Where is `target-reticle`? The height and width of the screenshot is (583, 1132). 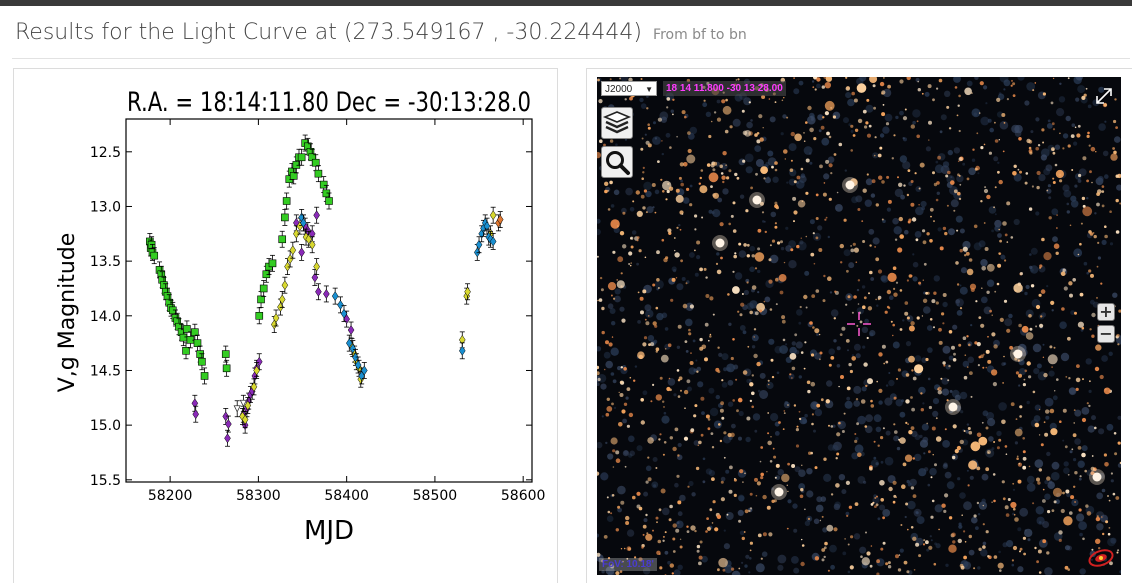
target-reticle is located at coordinates (859, 324).